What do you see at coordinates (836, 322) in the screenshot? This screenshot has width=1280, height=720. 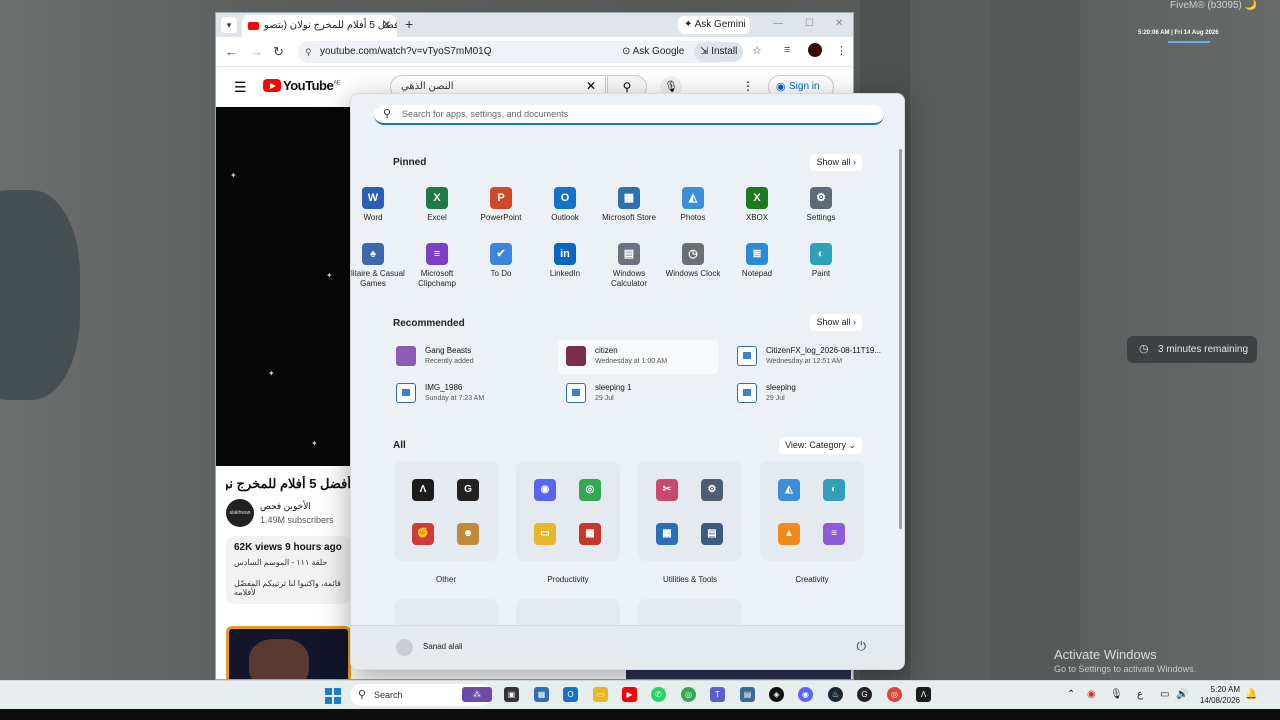 I see `recommended-show-all-button: Show all ›` at bounding box center [836, 322].